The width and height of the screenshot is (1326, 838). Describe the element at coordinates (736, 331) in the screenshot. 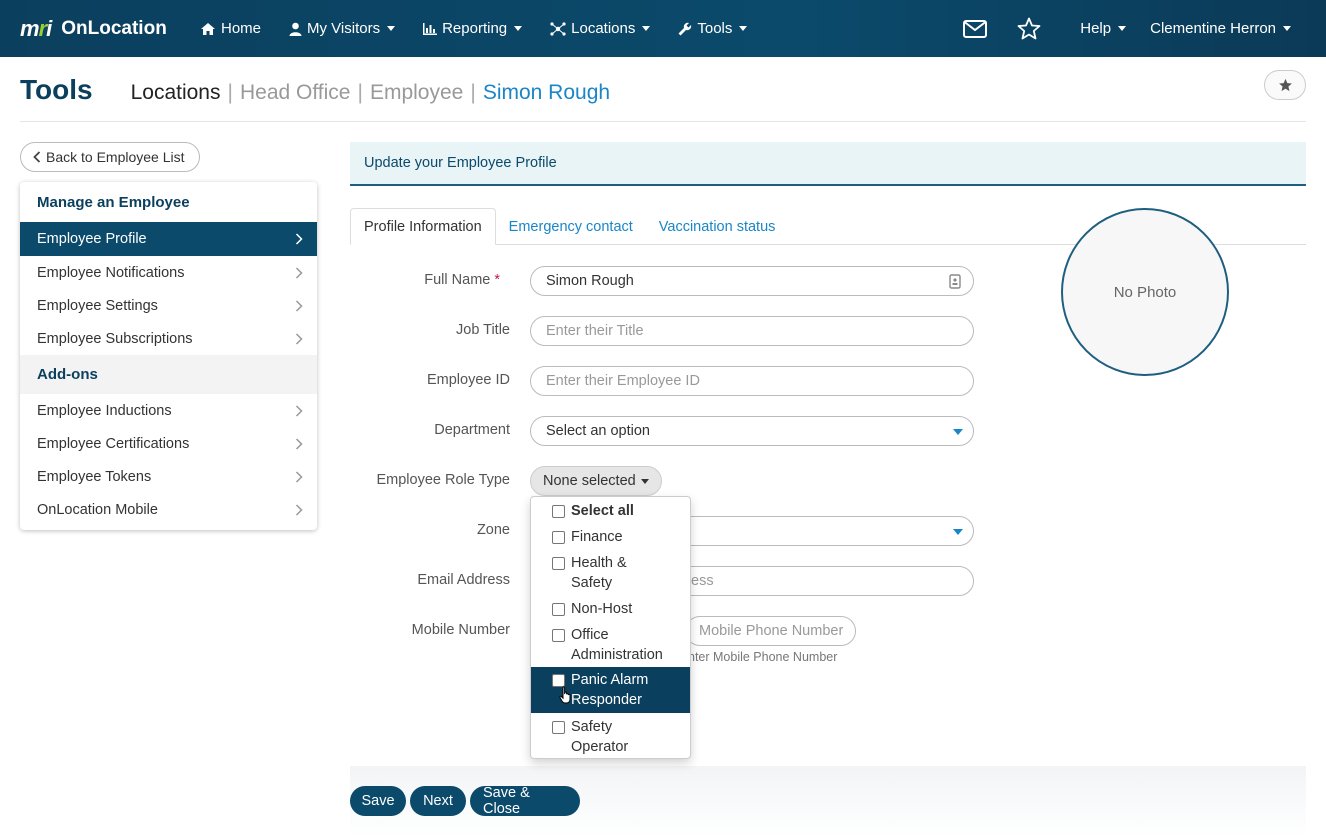

I see `job-title-input` at that location.